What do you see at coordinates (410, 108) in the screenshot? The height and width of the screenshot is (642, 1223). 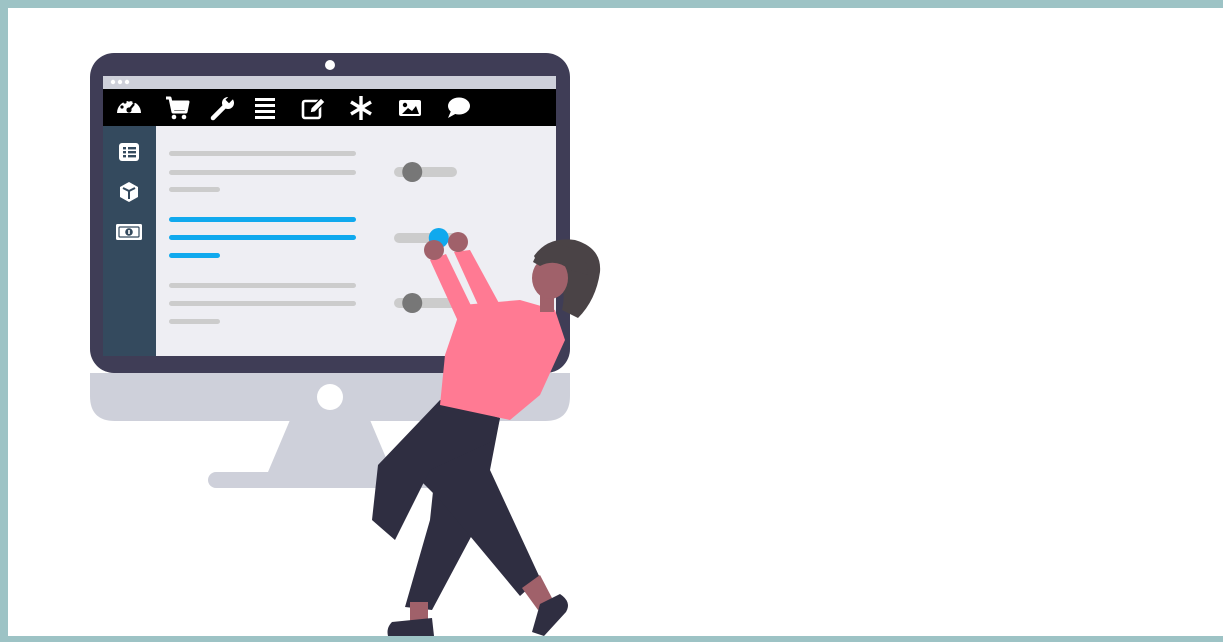 I see `image-icon` at bounding box center [410, 108].